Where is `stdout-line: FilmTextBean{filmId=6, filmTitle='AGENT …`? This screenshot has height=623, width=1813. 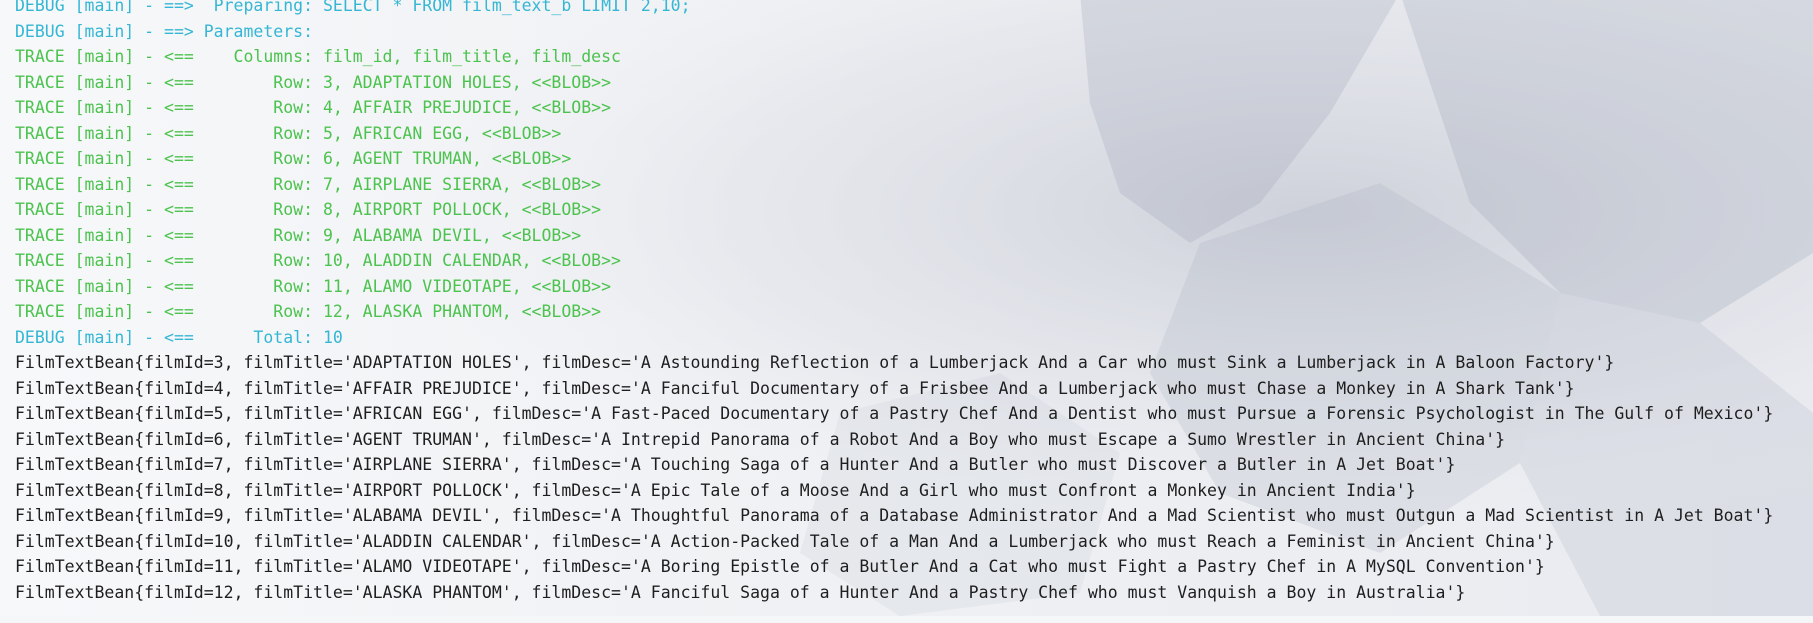 stdout-line: FilmTextBean{filmId=6, filmTitle='AGENT … is located at coordinates (760, 439).